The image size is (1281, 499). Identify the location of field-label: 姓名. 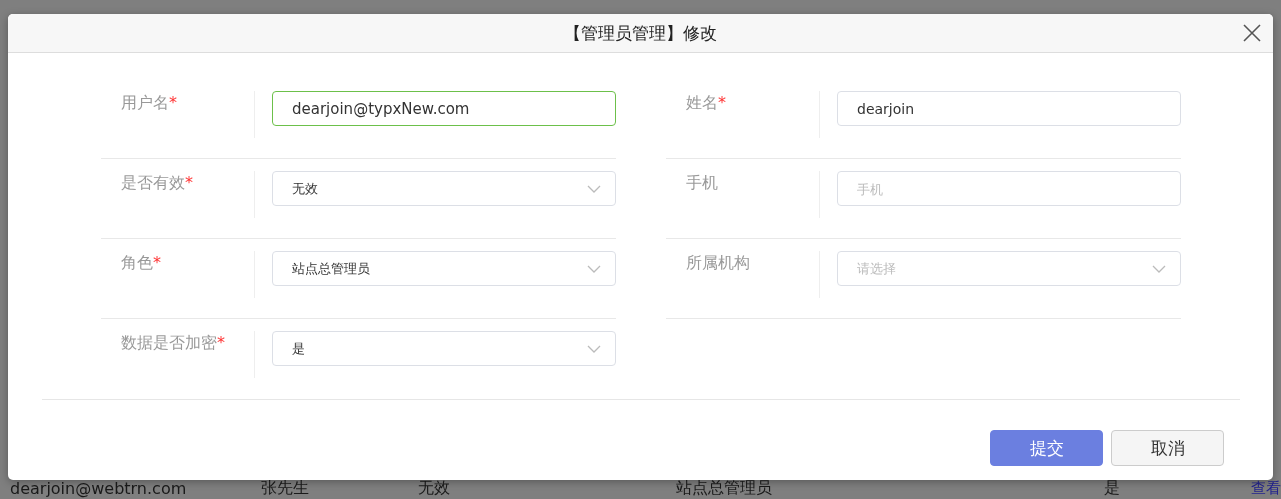
(702, 103).